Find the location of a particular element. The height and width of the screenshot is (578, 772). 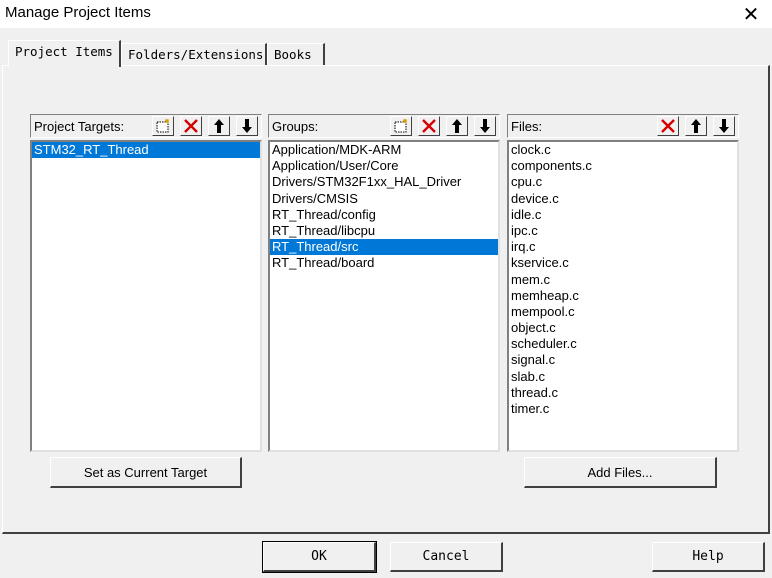

cancel-button: Cancel is located at coordinates (446, 557).